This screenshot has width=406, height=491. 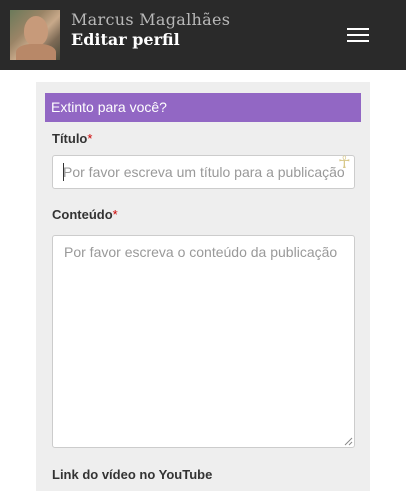 What do you see at coordinates (344, 162) in the screenshot?
I see `ankh-icon: ☥` at bounding box center [344, 162].